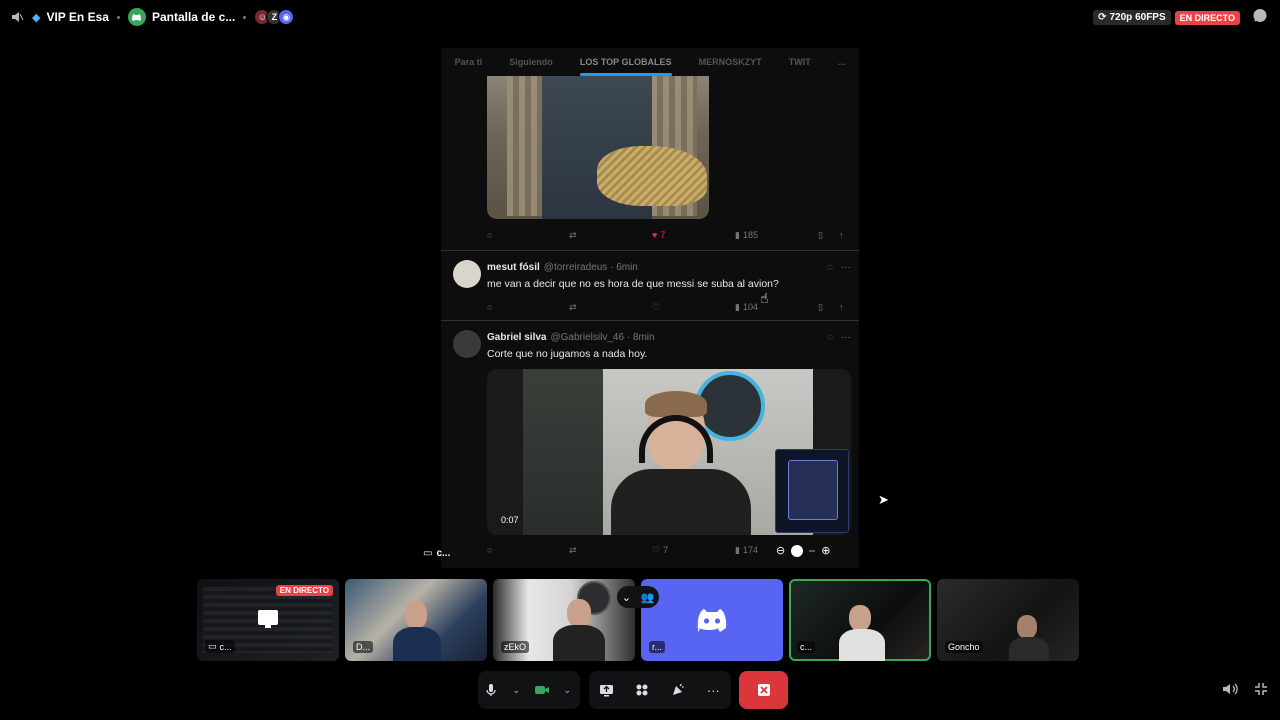 The image size is (1280, 720). Describe the element at coordinates (510, 520) in the screenshot. I see `video-timestamp: 0:07` at that location.